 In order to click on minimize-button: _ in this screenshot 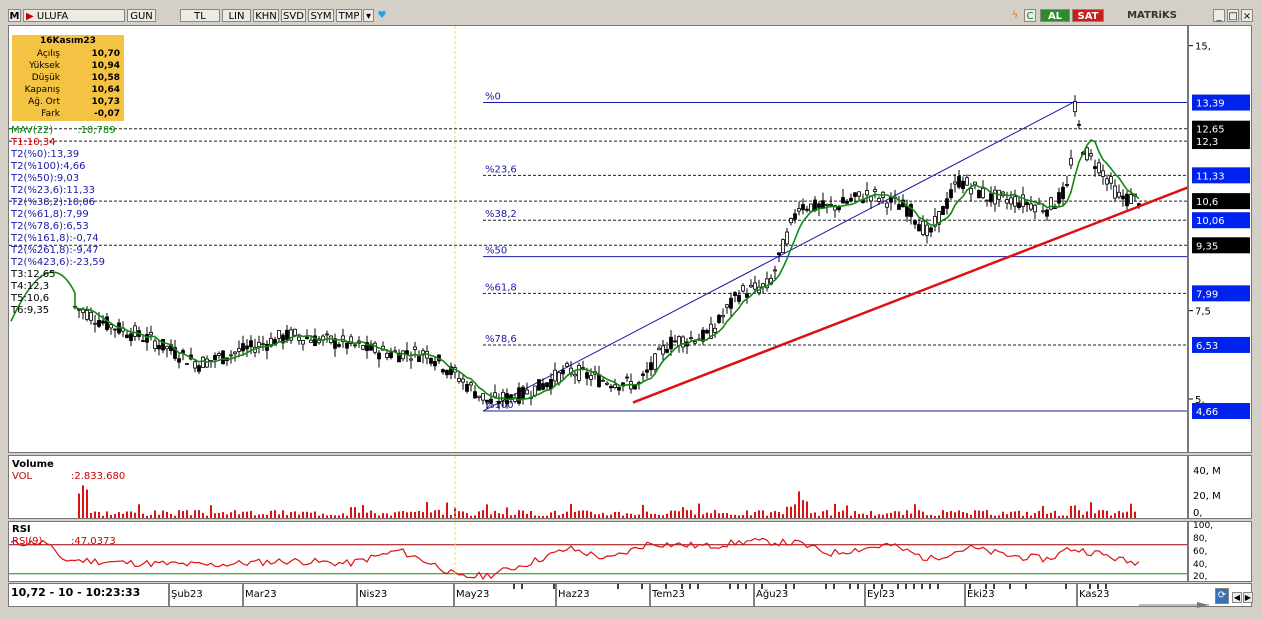, I will do `click(1219, 15)`.